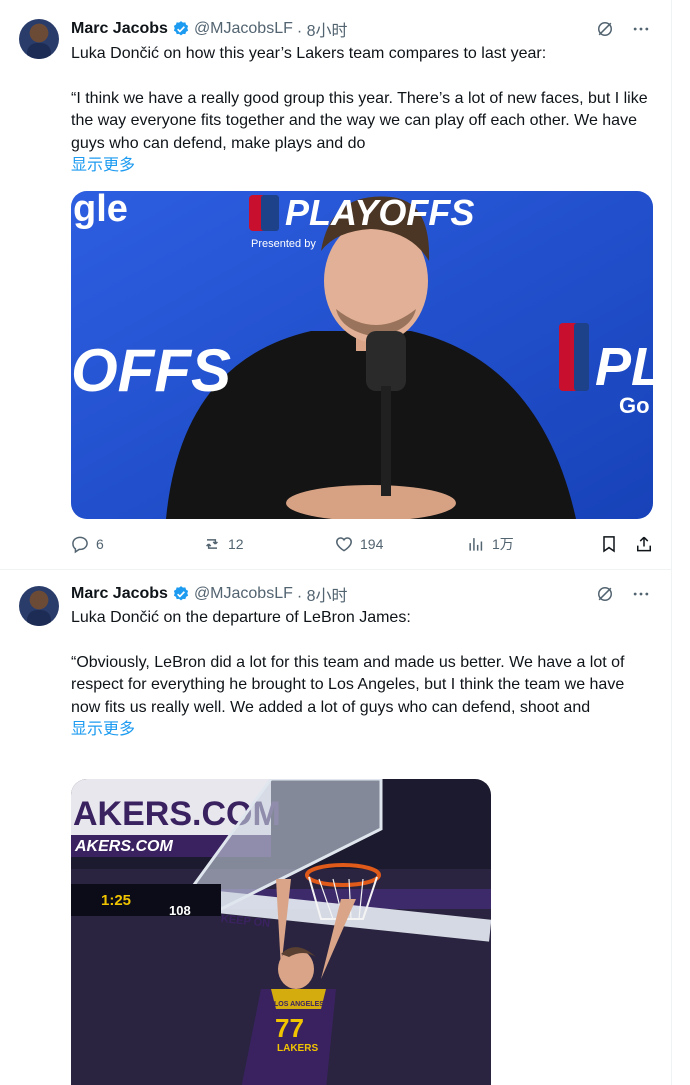 The height and width of the screenshot is (1085, 690). I want to click on share-button, so click(644, 544).